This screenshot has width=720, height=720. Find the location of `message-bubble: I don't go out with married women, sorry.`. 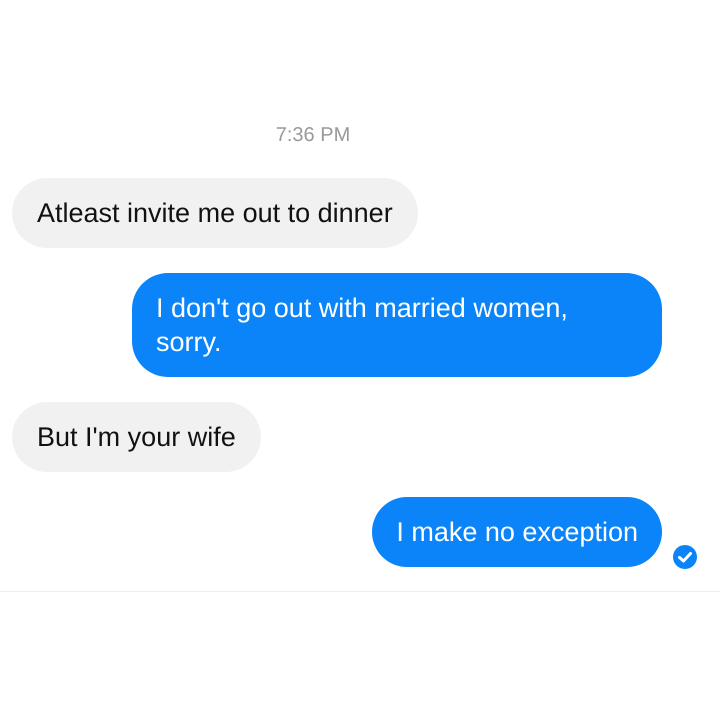

message-bubble: I don't go out with married women, sorry. is located at coordinates (397, 325).